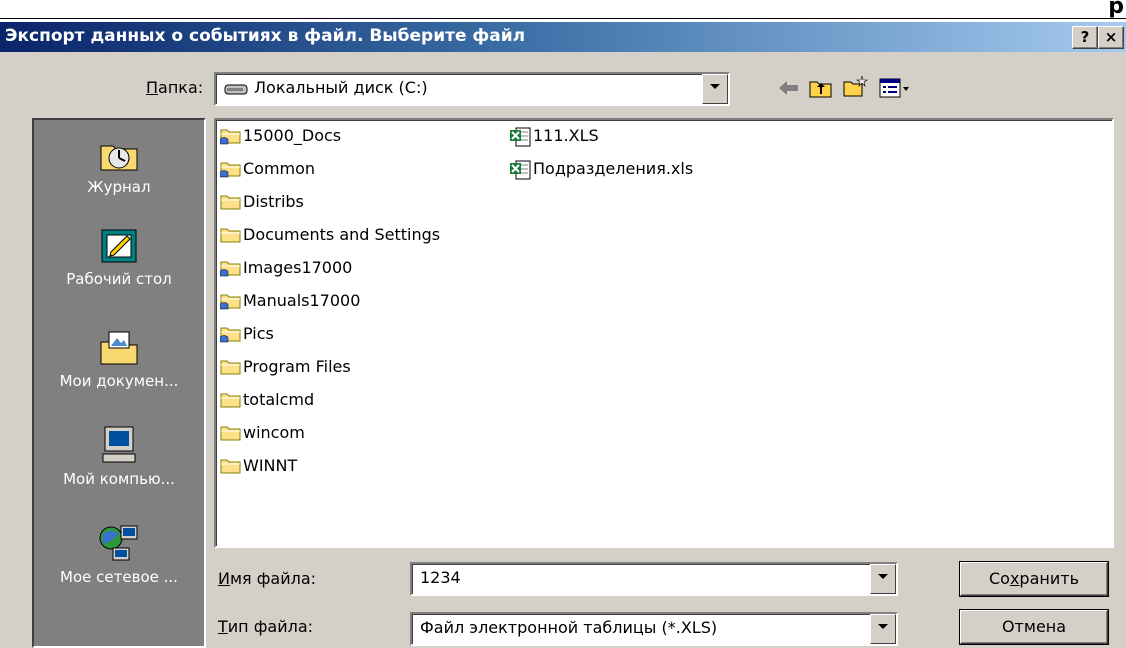 The height and width of the screenshot is (648, 1126). Describe the element at coordinates (341, 87) in the screenshot. I see `look-in-value: Локальный диск (C:)` at that location.